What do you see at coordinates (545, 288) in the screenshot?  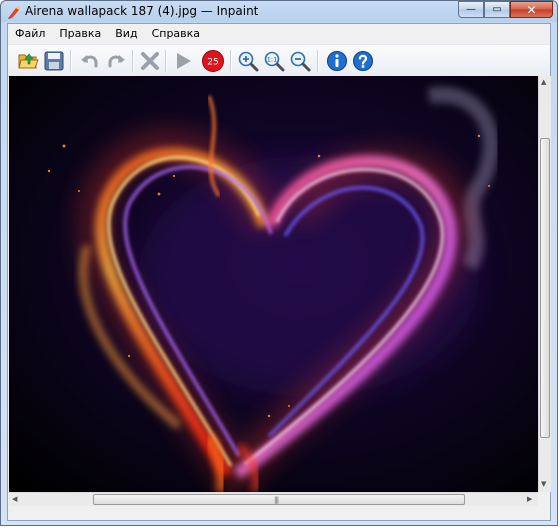 I see `vertical-scroll-thumb` at bounding box center [545, 288].